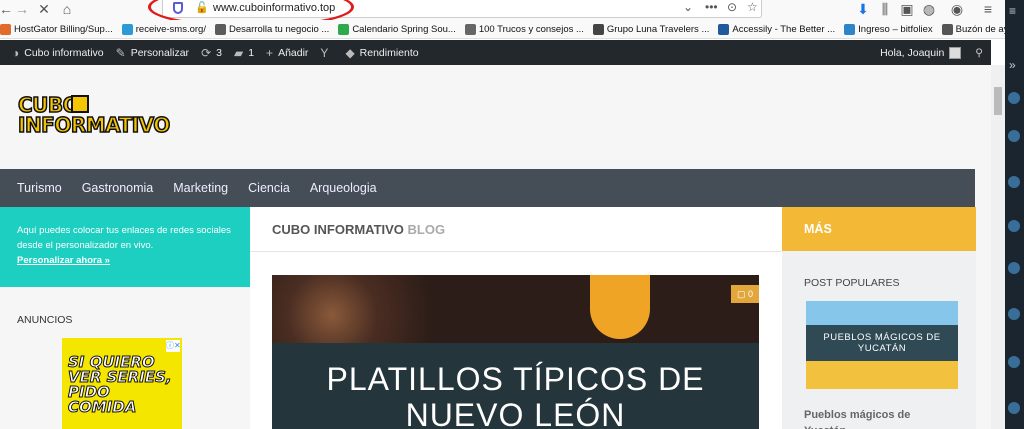  I want to click on site-name-item: ◑ Cubo informativo, so click(58, 53).